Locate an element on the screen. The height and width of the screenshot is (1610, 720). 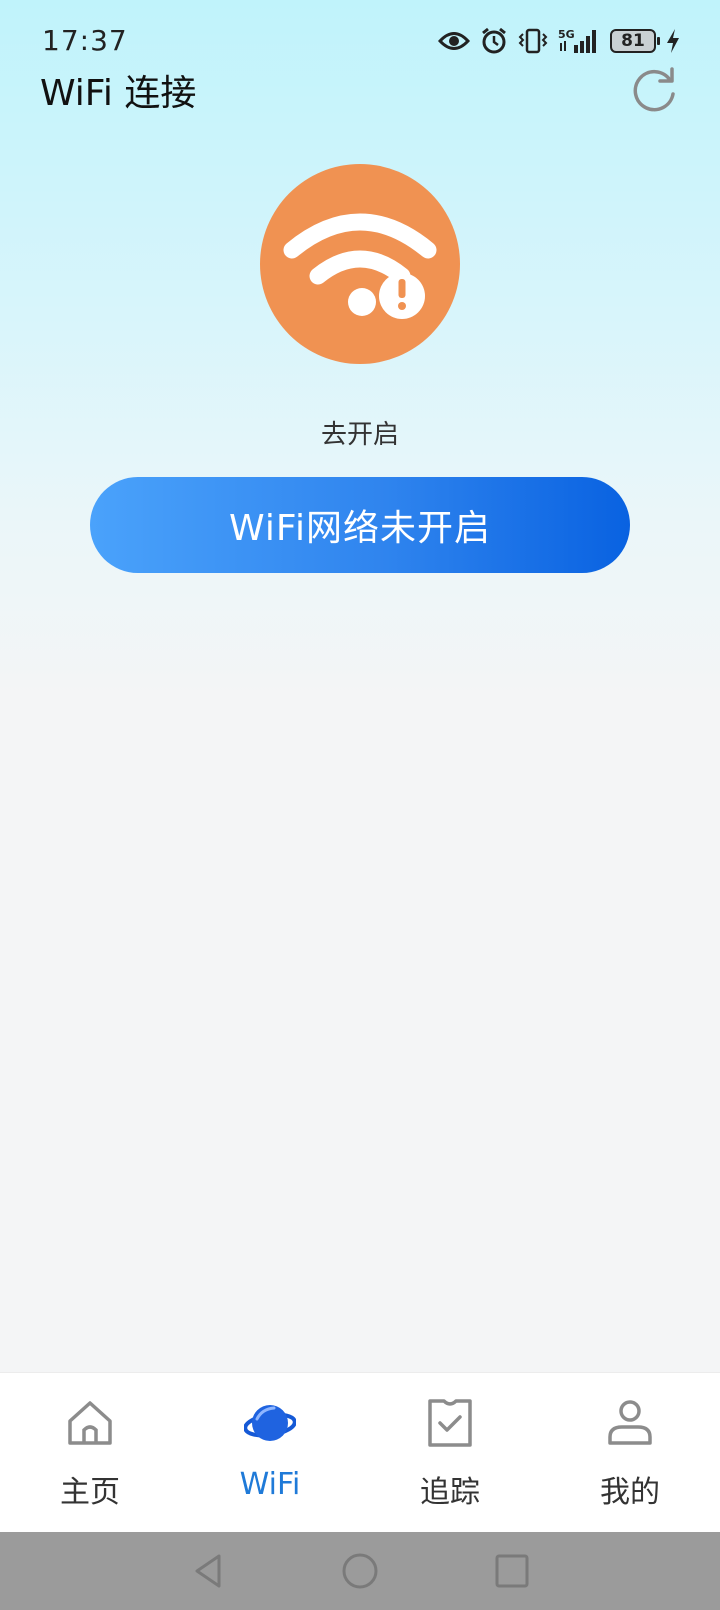
back-icon is located at coordinates (210, 1571).